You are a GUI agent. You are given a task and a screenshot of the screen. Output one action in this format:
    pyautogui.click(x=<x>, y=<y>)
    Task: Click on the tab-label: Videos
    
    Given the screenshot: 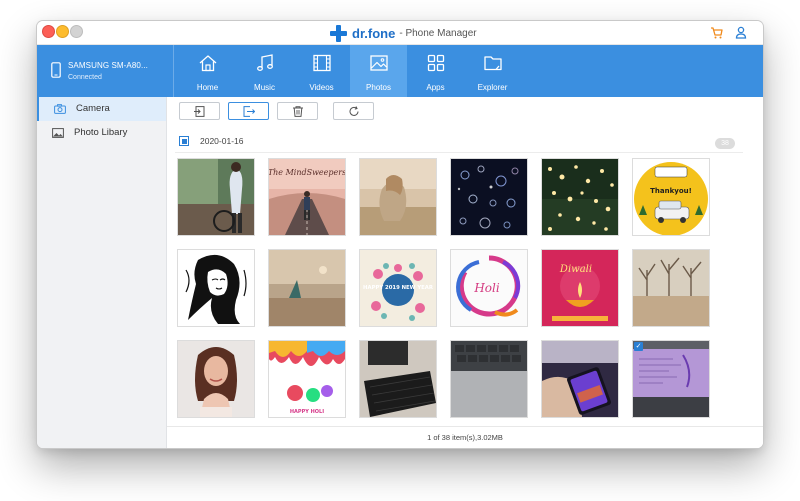 What is the action you would take?
    pyautogui.click(x=321, y=87)
    